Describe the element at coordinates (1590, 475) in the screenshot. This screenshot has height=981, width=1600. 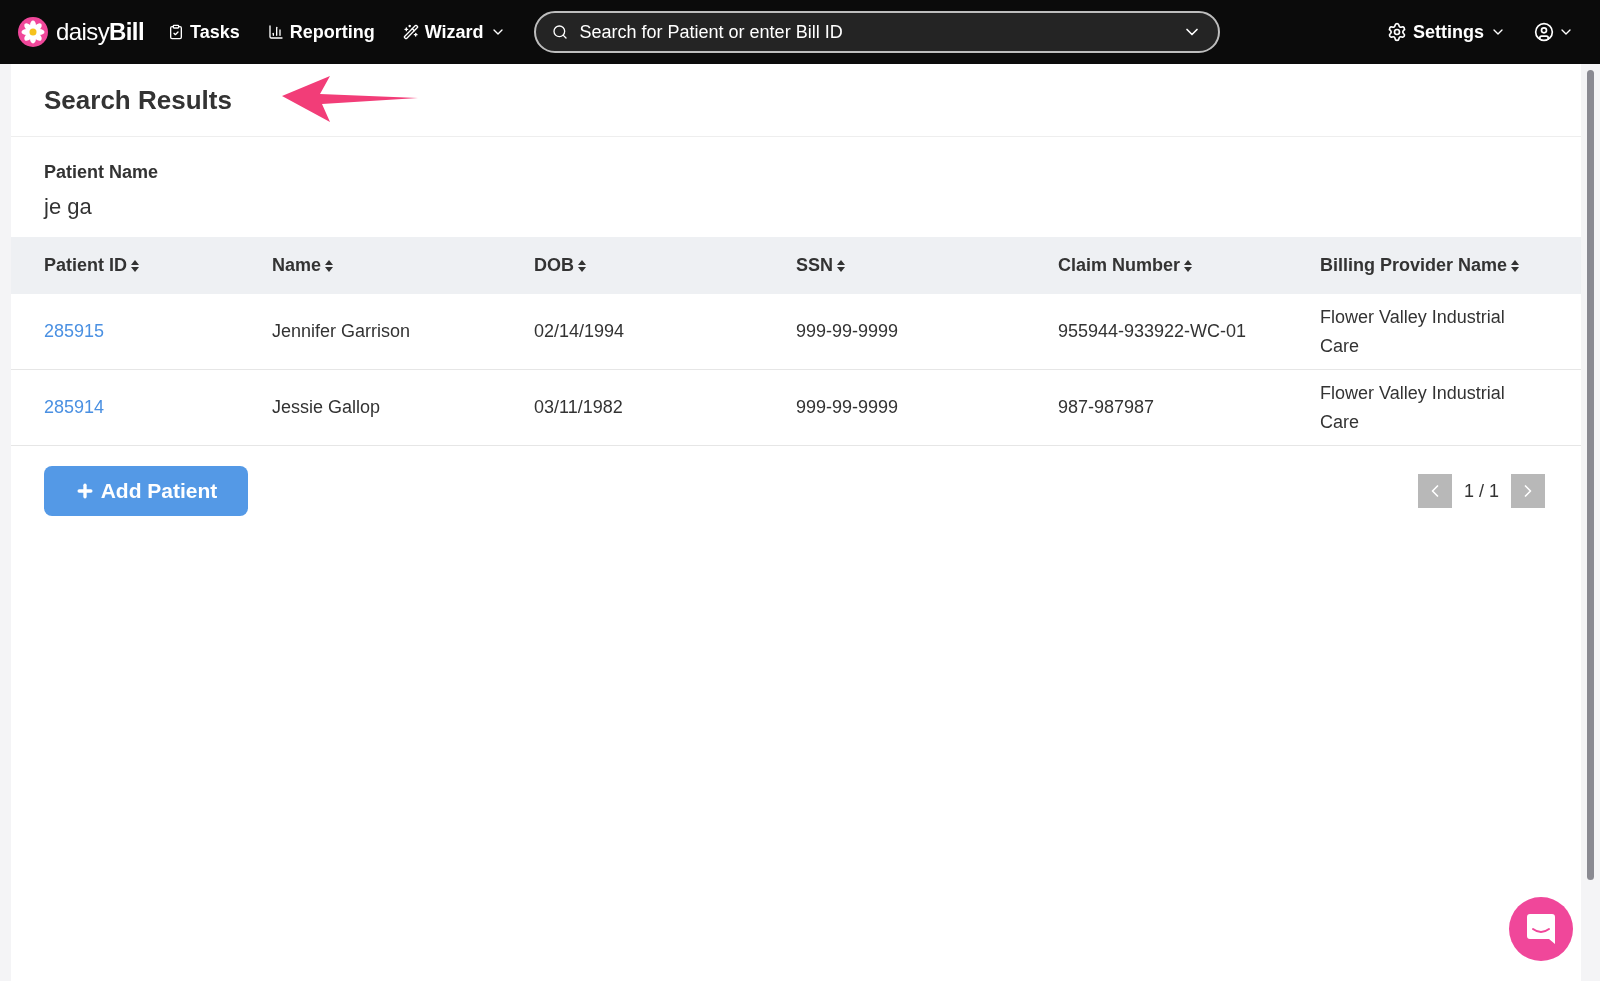
I see `scrollbar` at that location.